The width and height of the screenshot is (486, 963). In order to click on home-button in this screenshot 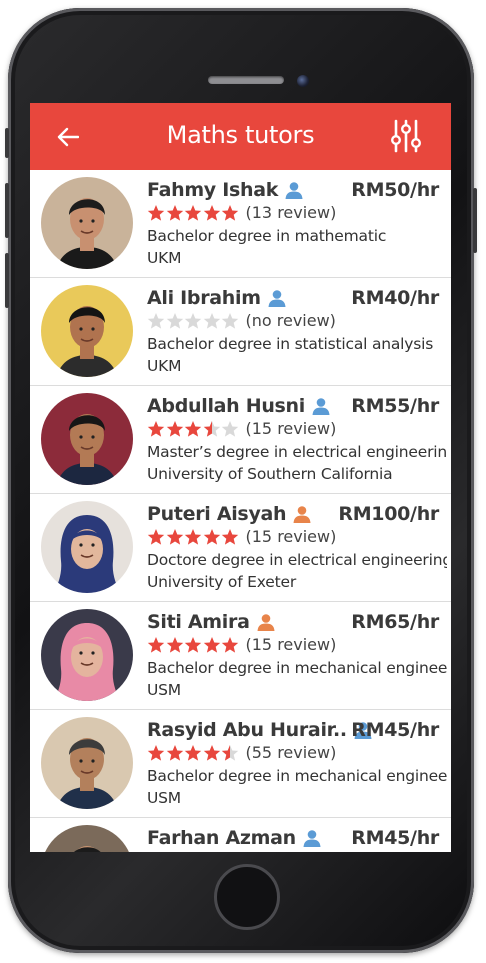, I will do `click(247, 897)`.